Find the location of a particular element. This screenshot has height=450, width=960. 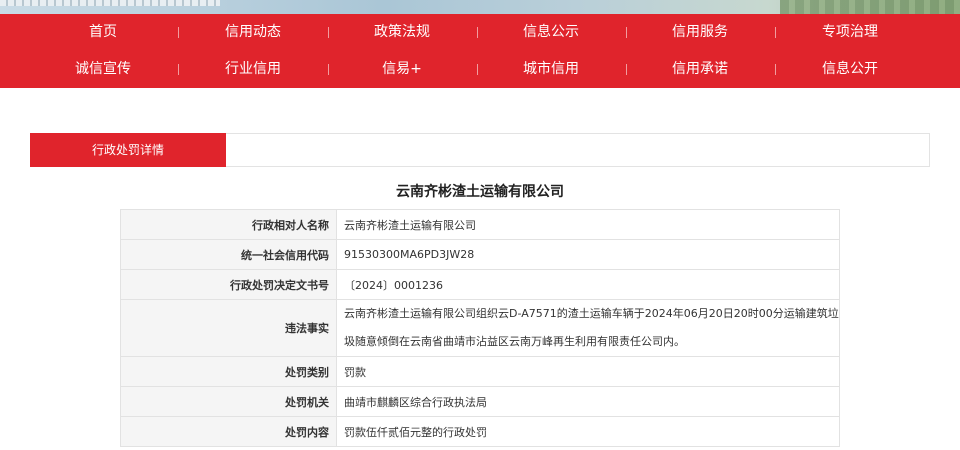

row-value-party-name: 云南齐彬渣土运输有限公司 is located at coordinates (588, 224).